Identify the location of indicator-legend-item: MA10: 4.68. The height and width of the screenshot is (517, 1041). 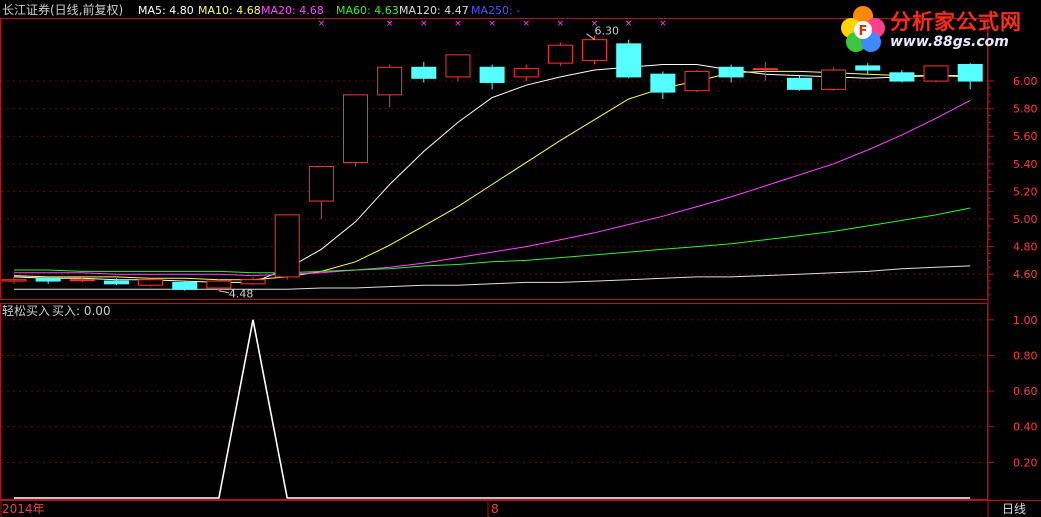
(229, 10).